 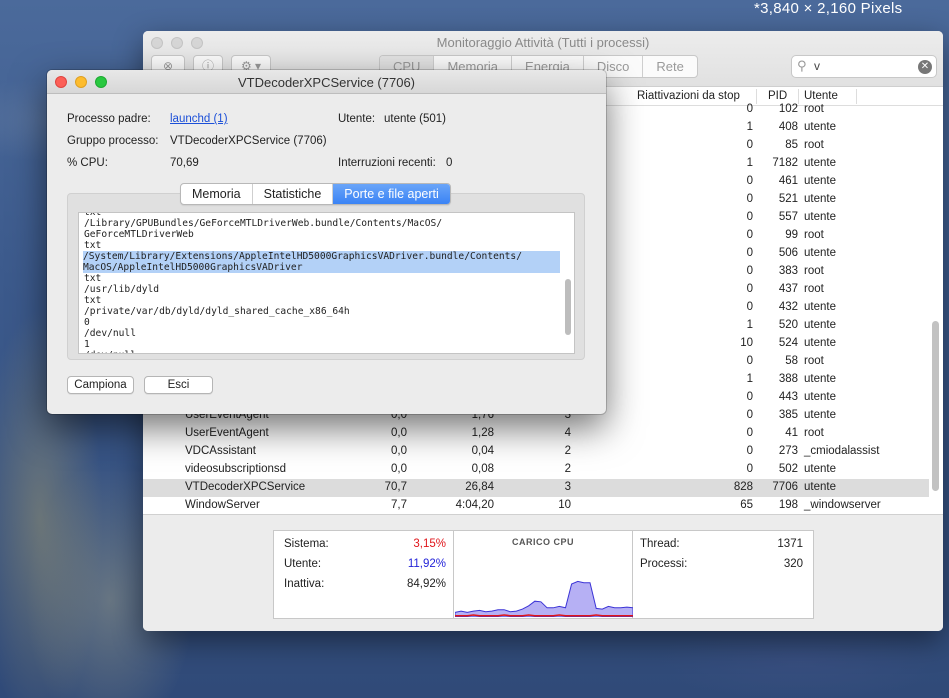 I want to click on threads-value: 3, so click(x=567, y=487).